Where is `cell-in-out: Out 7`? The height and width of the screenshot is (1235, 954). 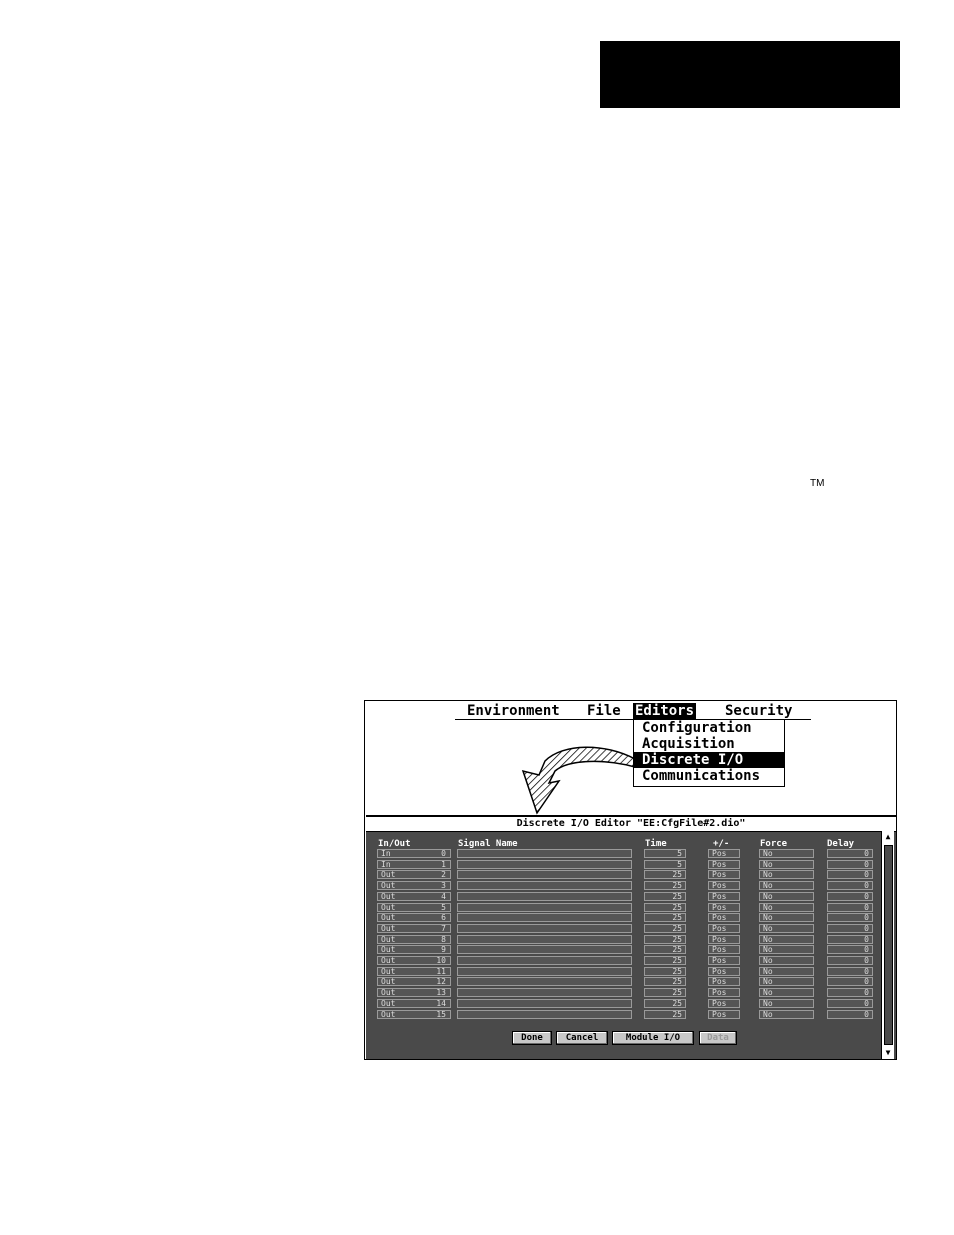
cell-in-out: Out 7 is located at coordinates (414, 928).